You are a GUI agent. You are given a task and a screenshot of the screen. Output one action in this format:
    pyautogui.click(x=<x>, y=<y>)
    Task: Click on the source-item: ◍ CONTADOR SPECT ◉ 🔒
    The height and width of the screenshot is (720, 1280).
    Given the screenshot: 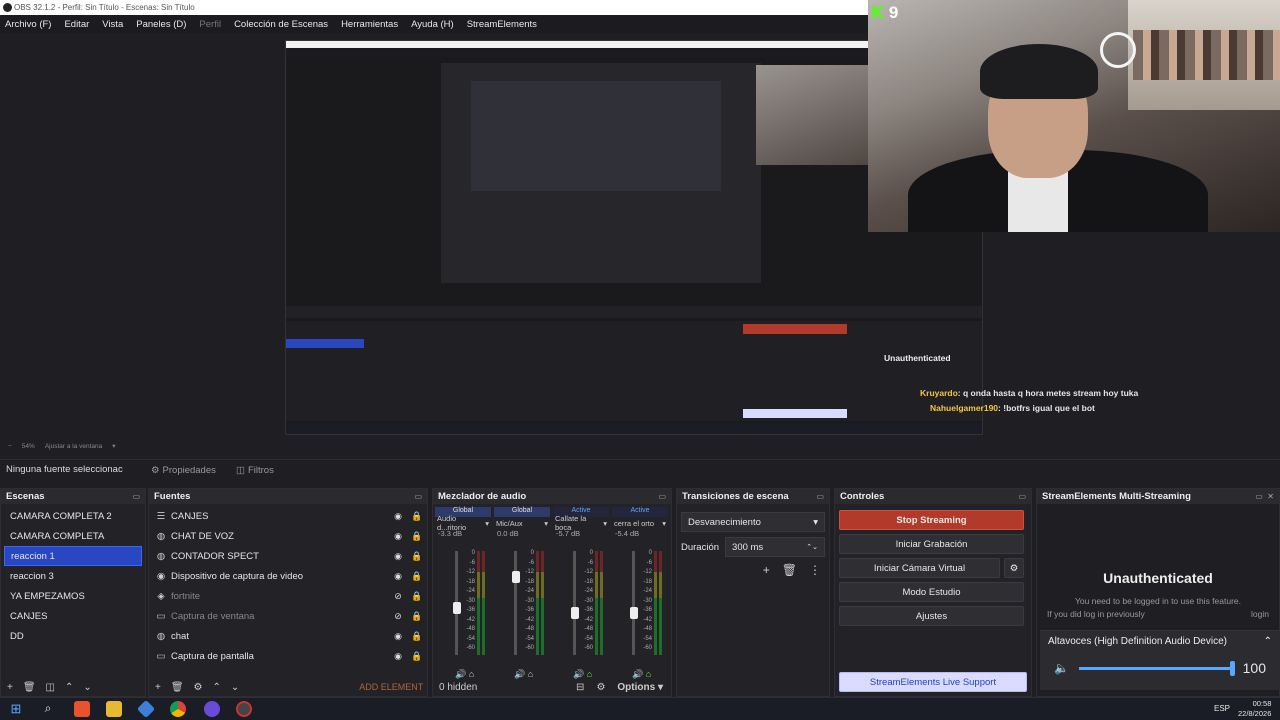 What is the action you would take?
    pyautogui.click(x=288, y=556)
    